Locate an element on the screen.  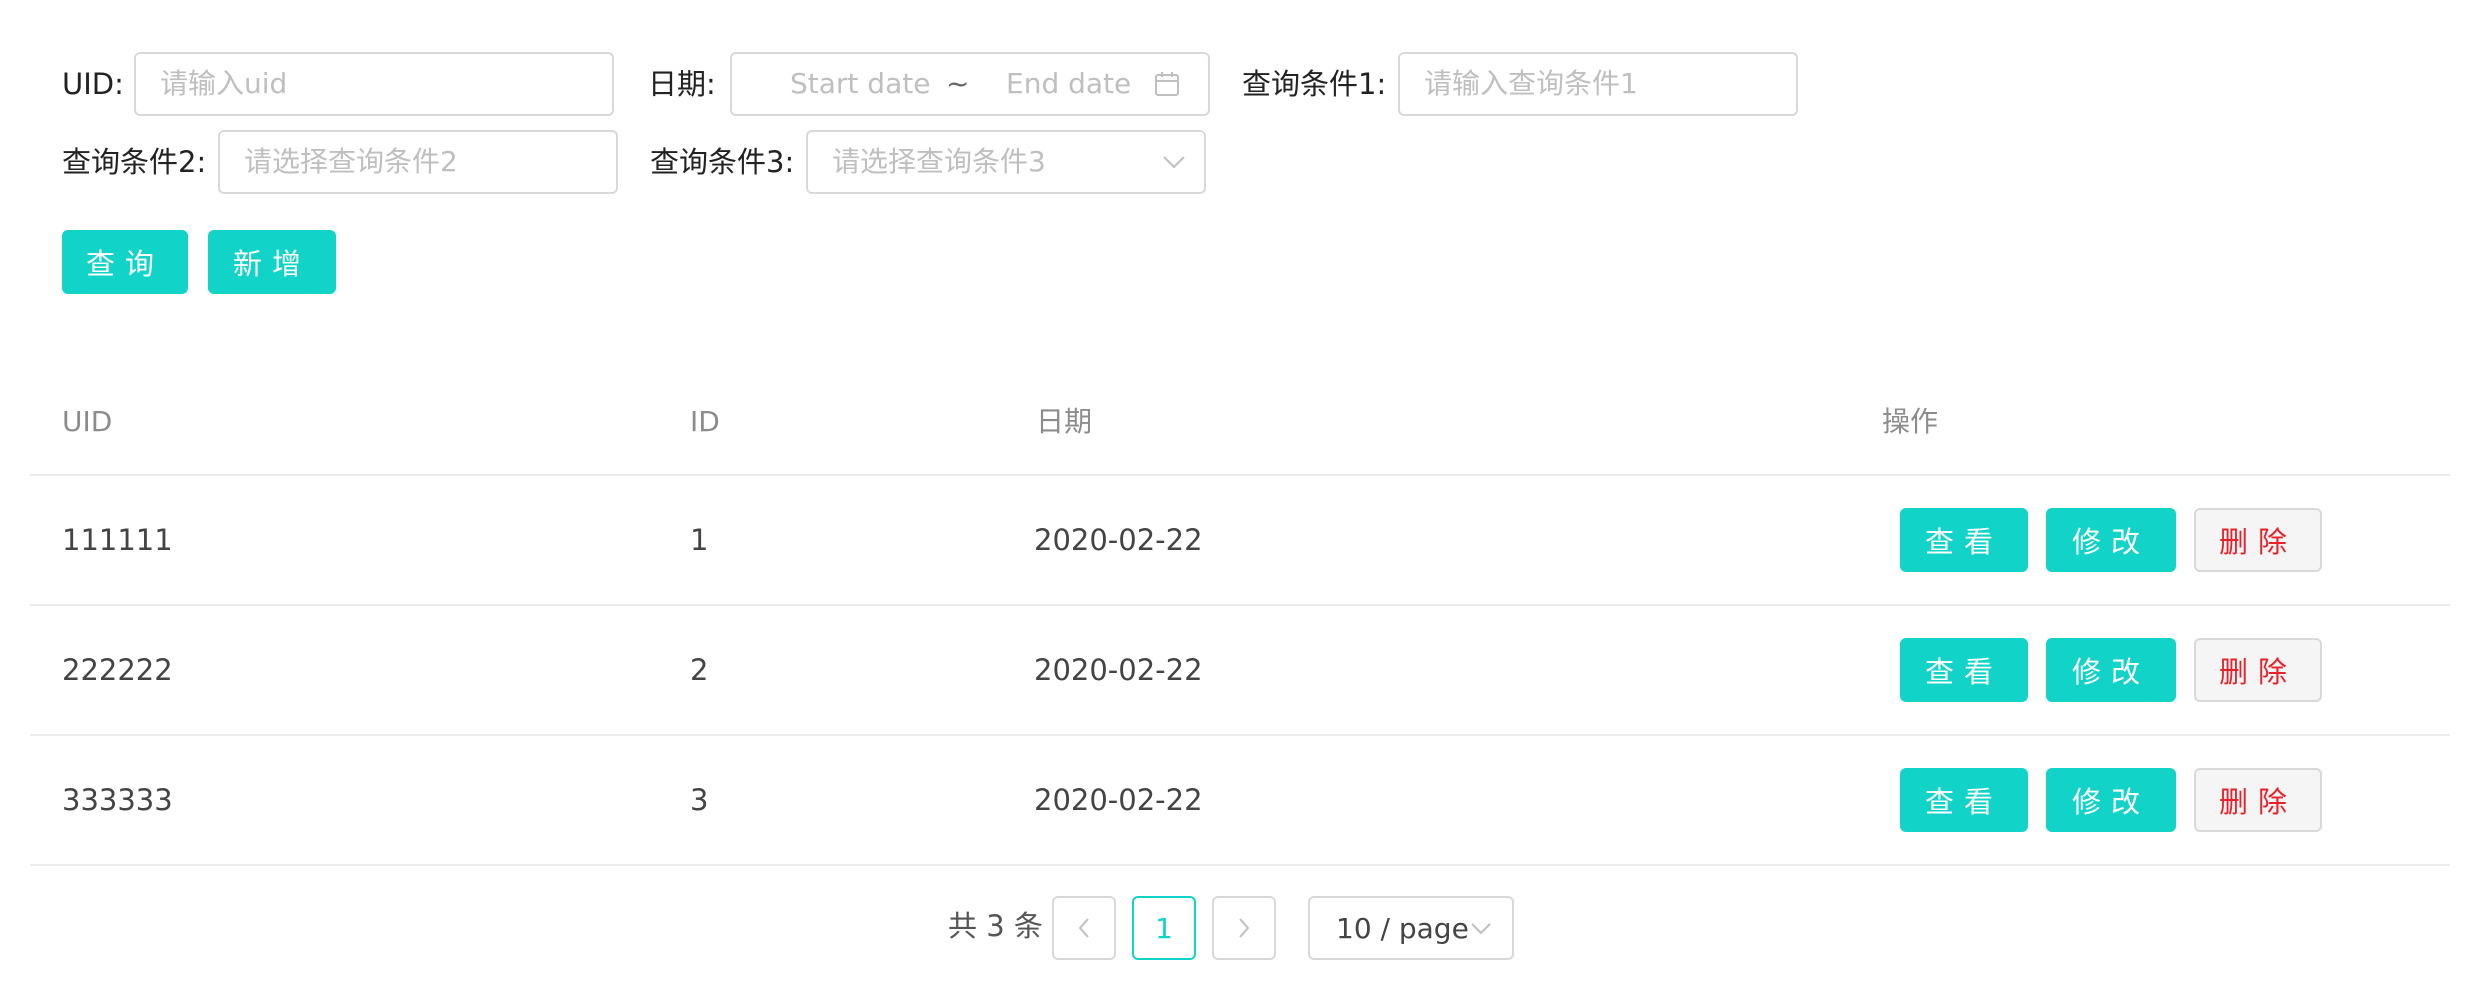
cell-uid: 333333 is located at coordinates (117, 800).